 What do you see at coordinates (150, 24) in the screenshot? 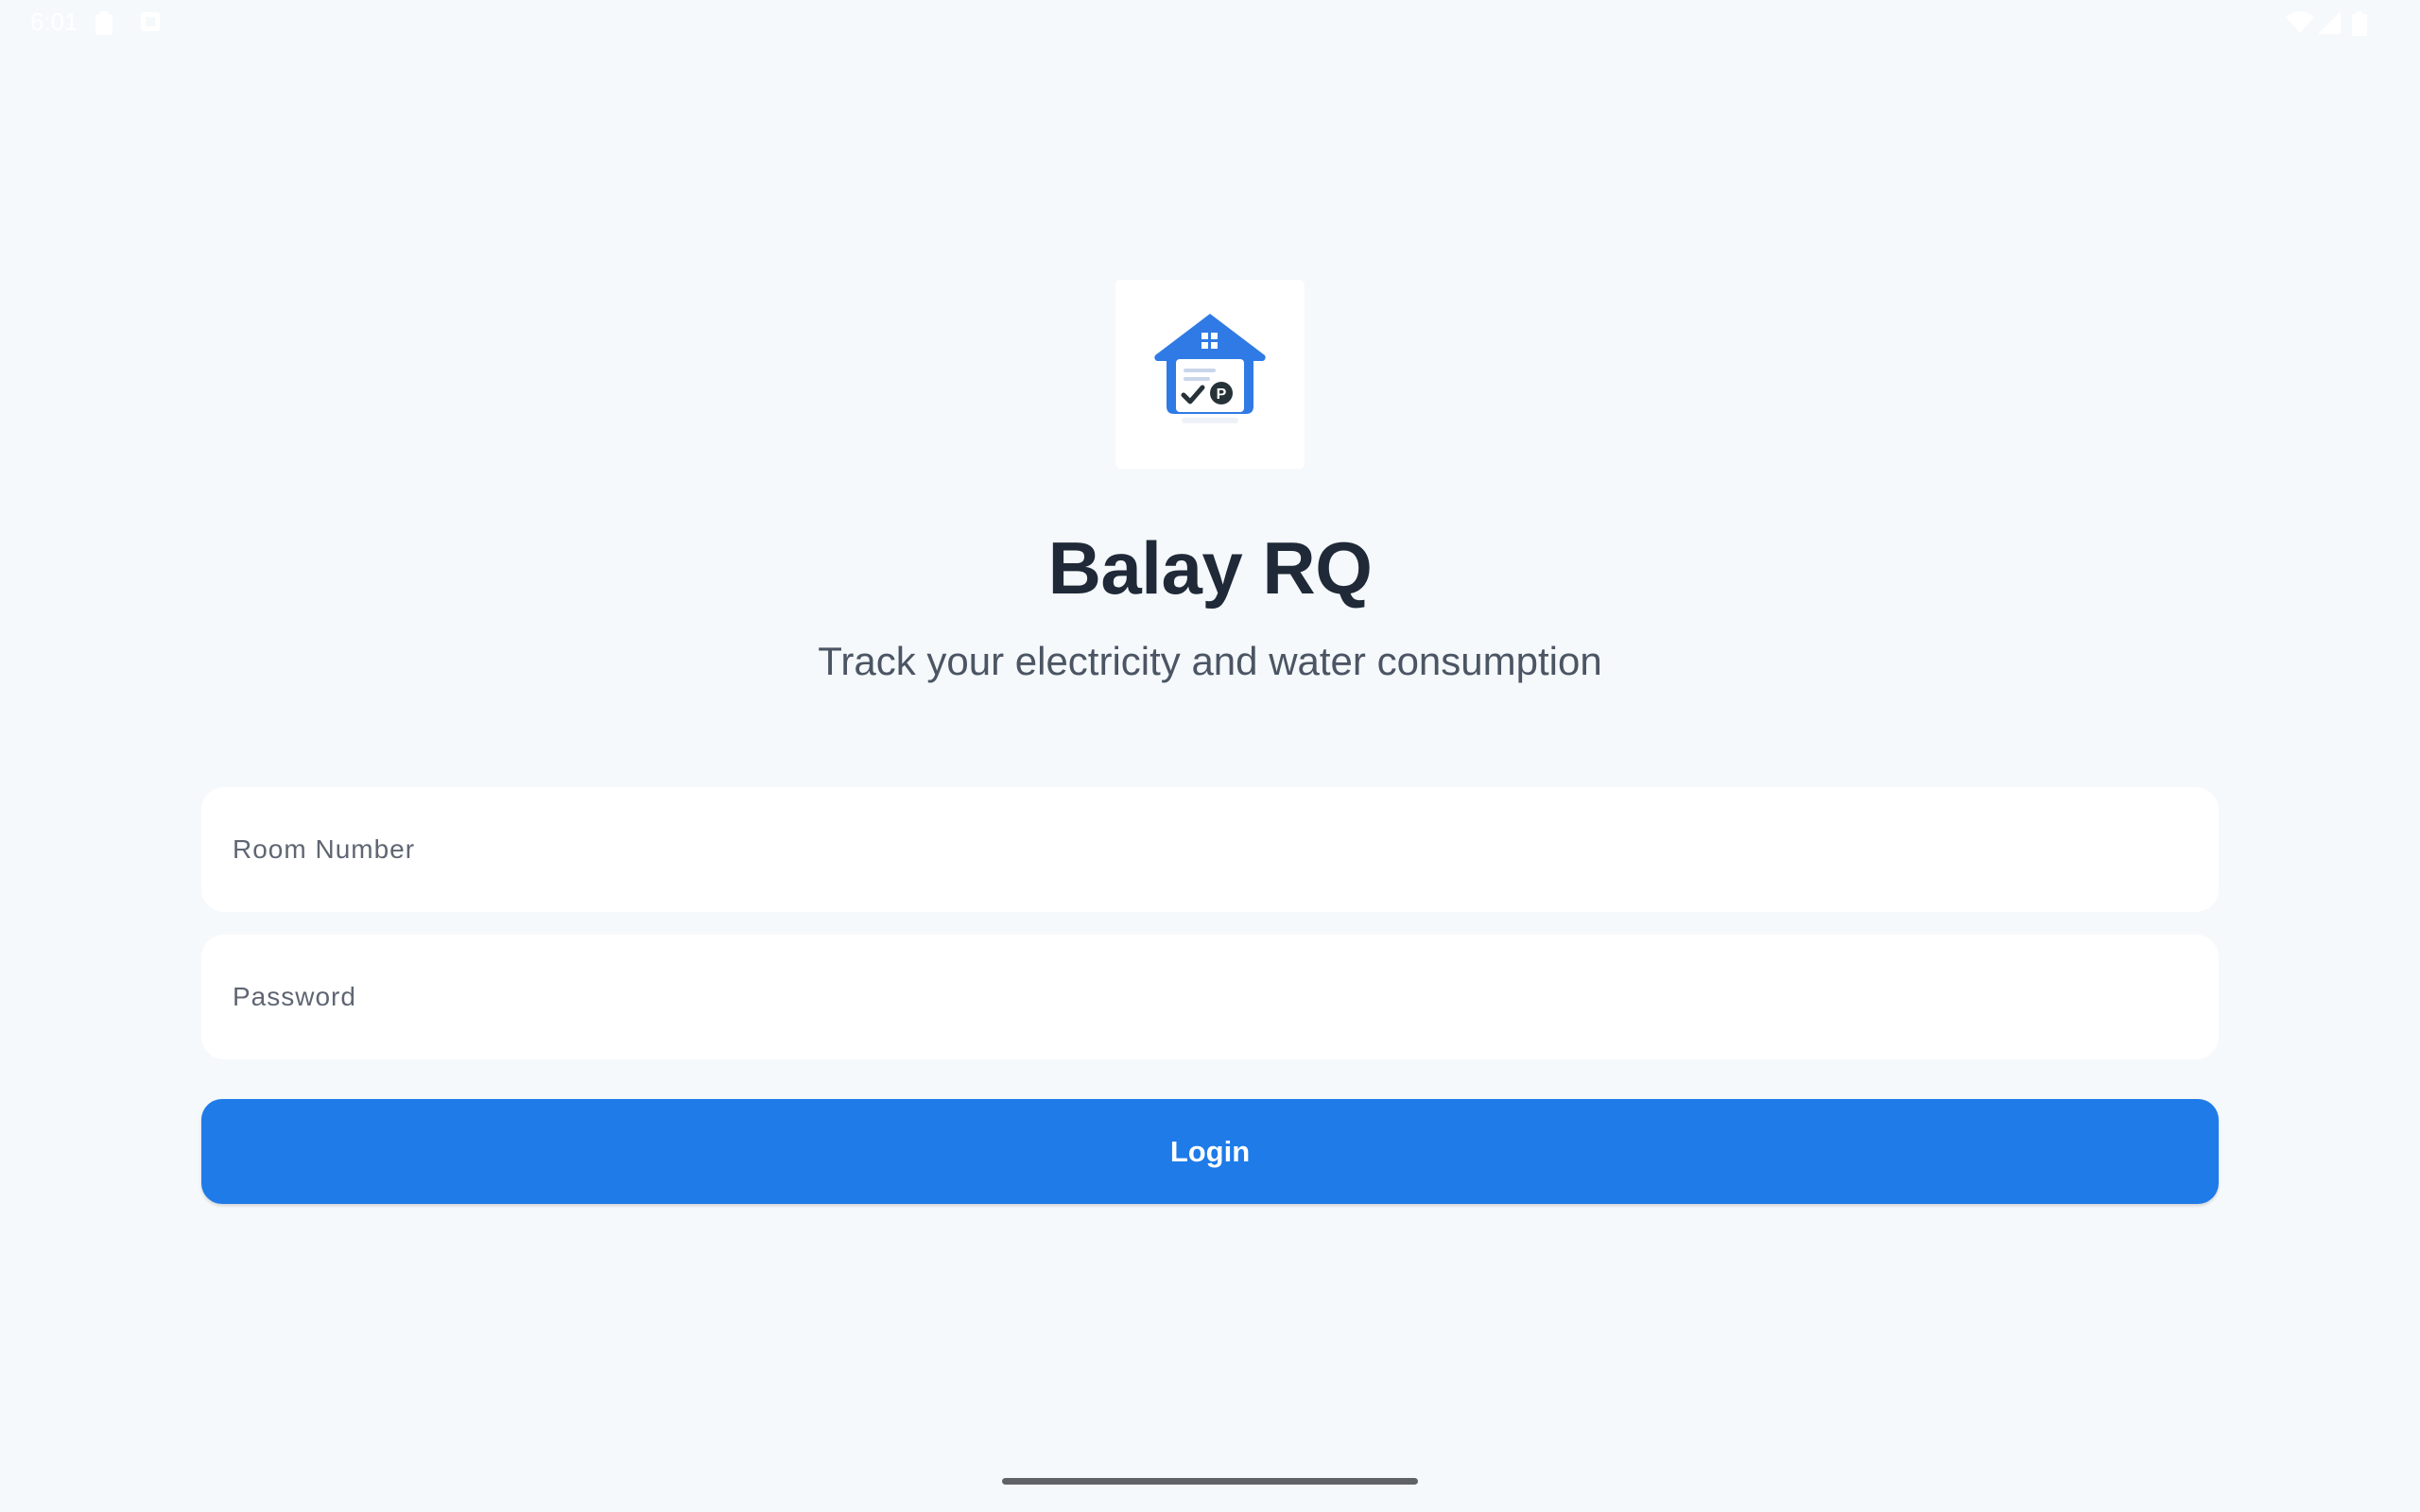
I see `notification-icon` at bounding box center [150, 24].